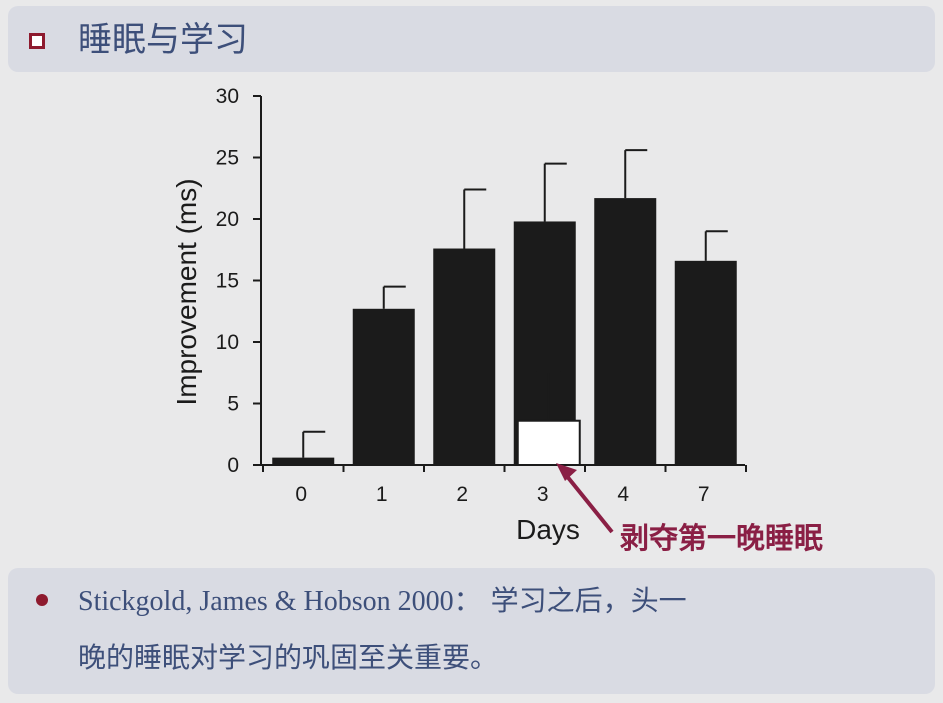  Describe the element at coordinates (588, 600) in the screenshot. I see `note-text-1: 学习之后，头一` at that location.